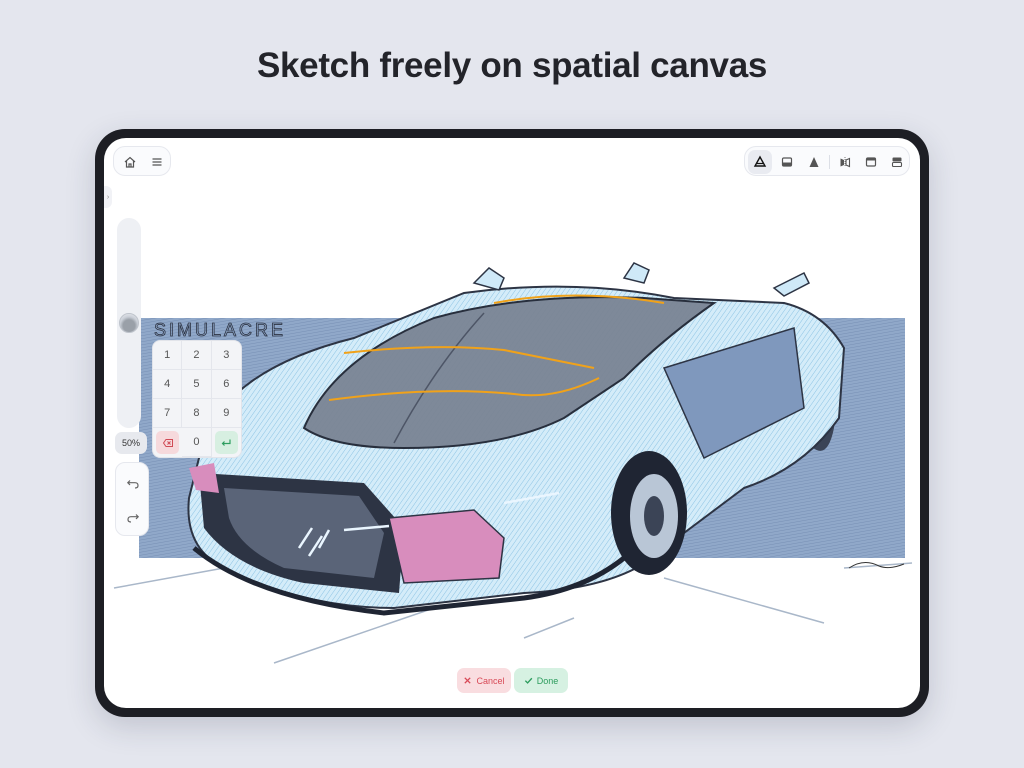 The height and width of the screenshot is (768, 1024). I want to click on sidebar-toggle: ›, so click(108, 197).